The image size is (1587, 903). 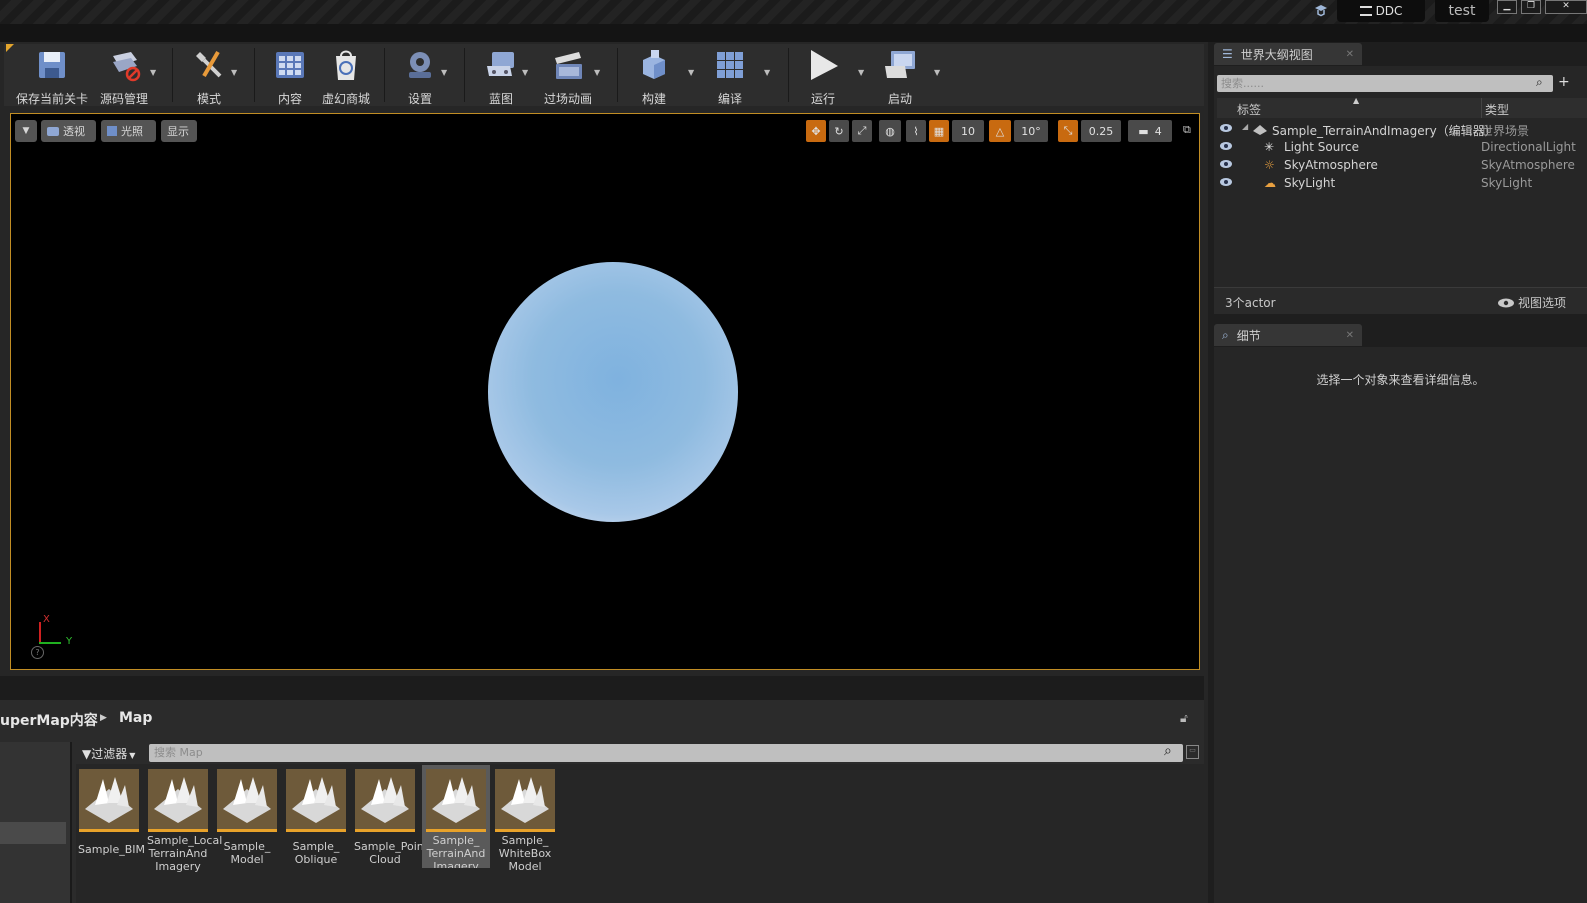 What do you see at coordinates (52, 76) in the screenshot?
I see `save-level-button: 保存当前关卡` at bounding box center [52, 76].